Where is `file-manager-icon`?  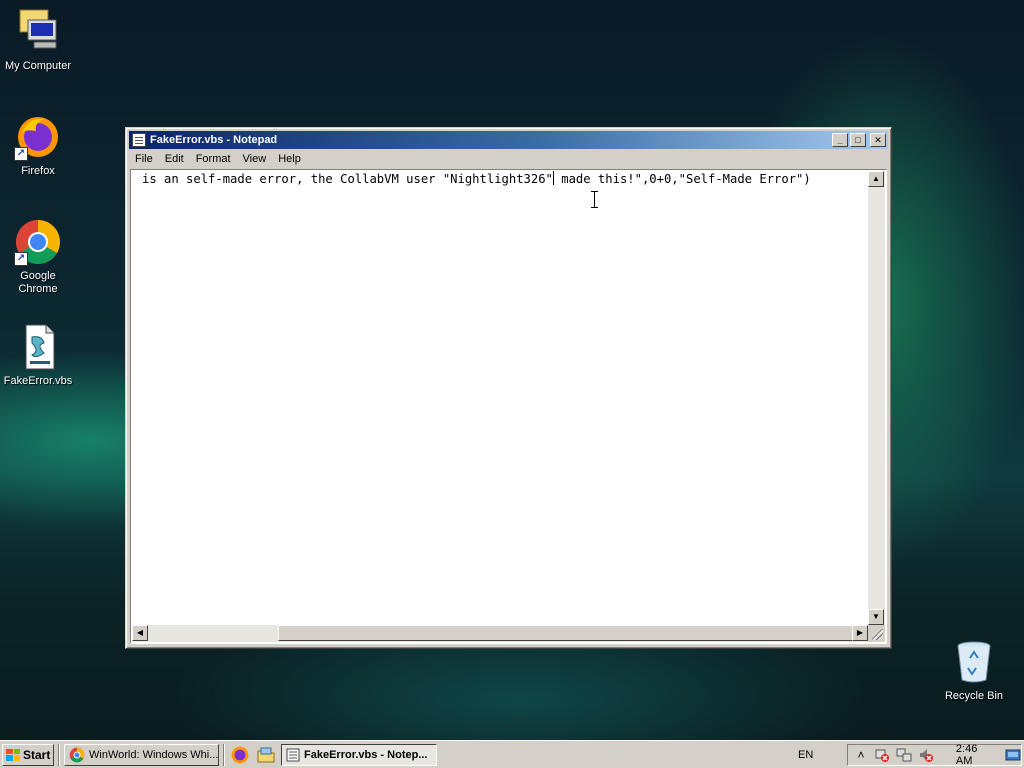 file-manager-icon is located at coordinates (266, 754).